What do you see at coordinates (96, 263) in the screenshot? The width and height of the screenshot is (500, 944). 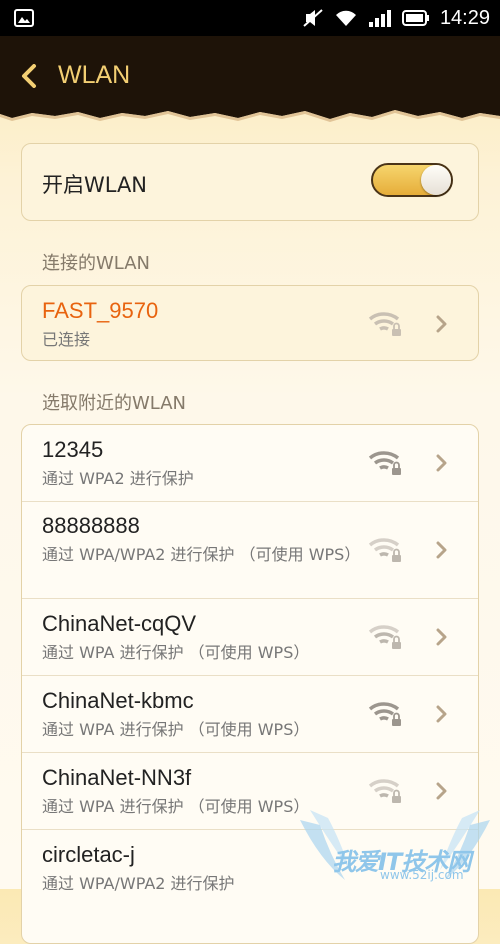 I see `connected-section-label: 连接的WLAN` at bounding box center [96, 263].